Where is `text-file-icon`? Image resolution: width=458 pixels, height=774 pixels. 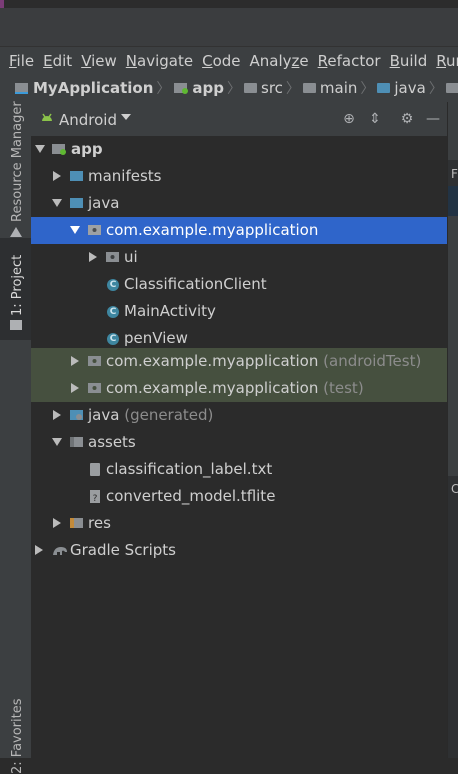 text-file-icon is located at coordinates (95, 469).